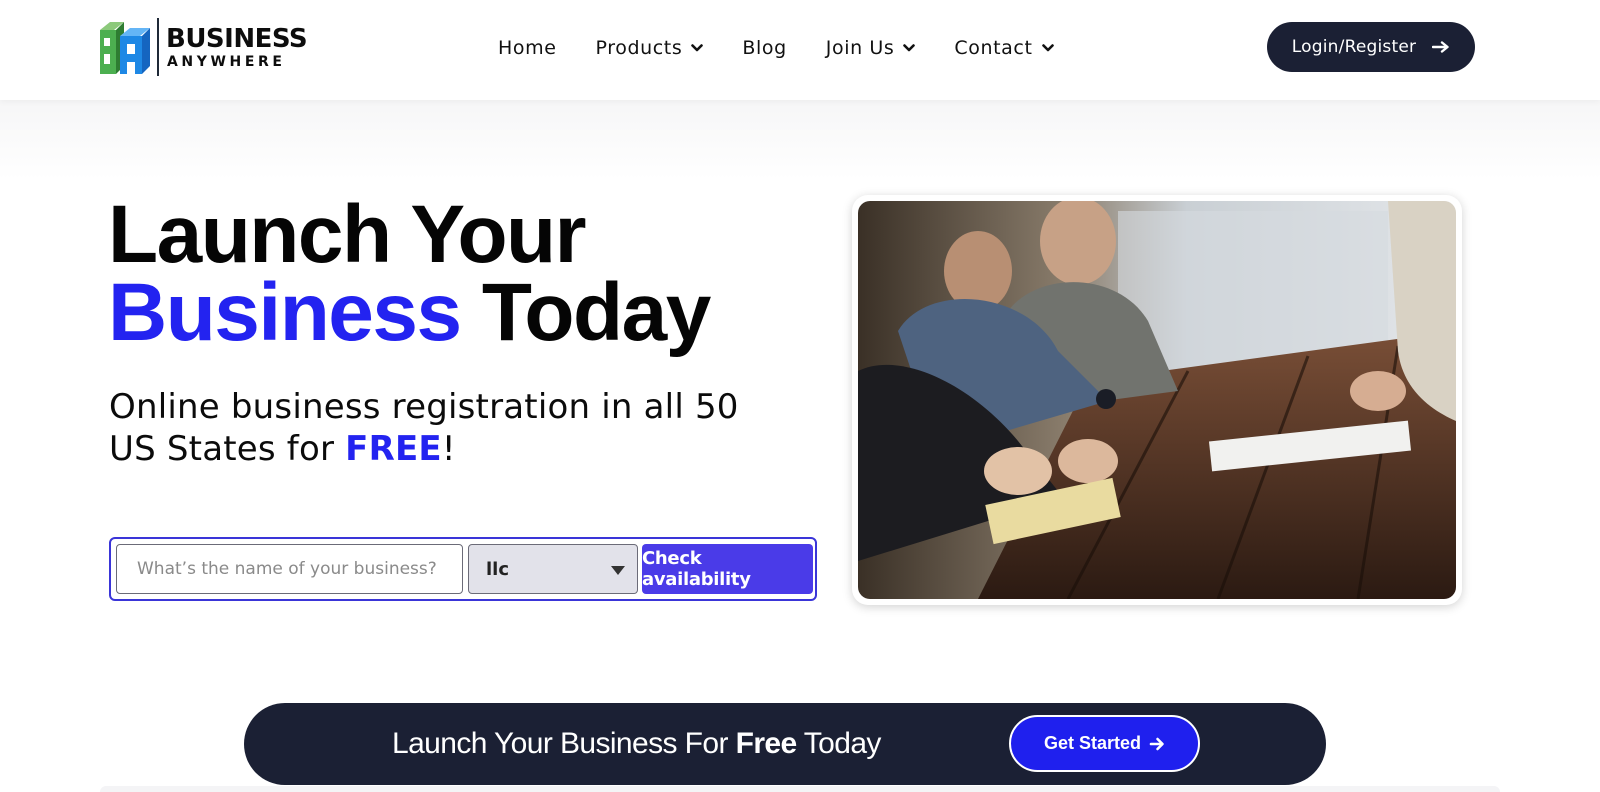  I want to click on get-started-button: Get Started, so click(1104, 743).